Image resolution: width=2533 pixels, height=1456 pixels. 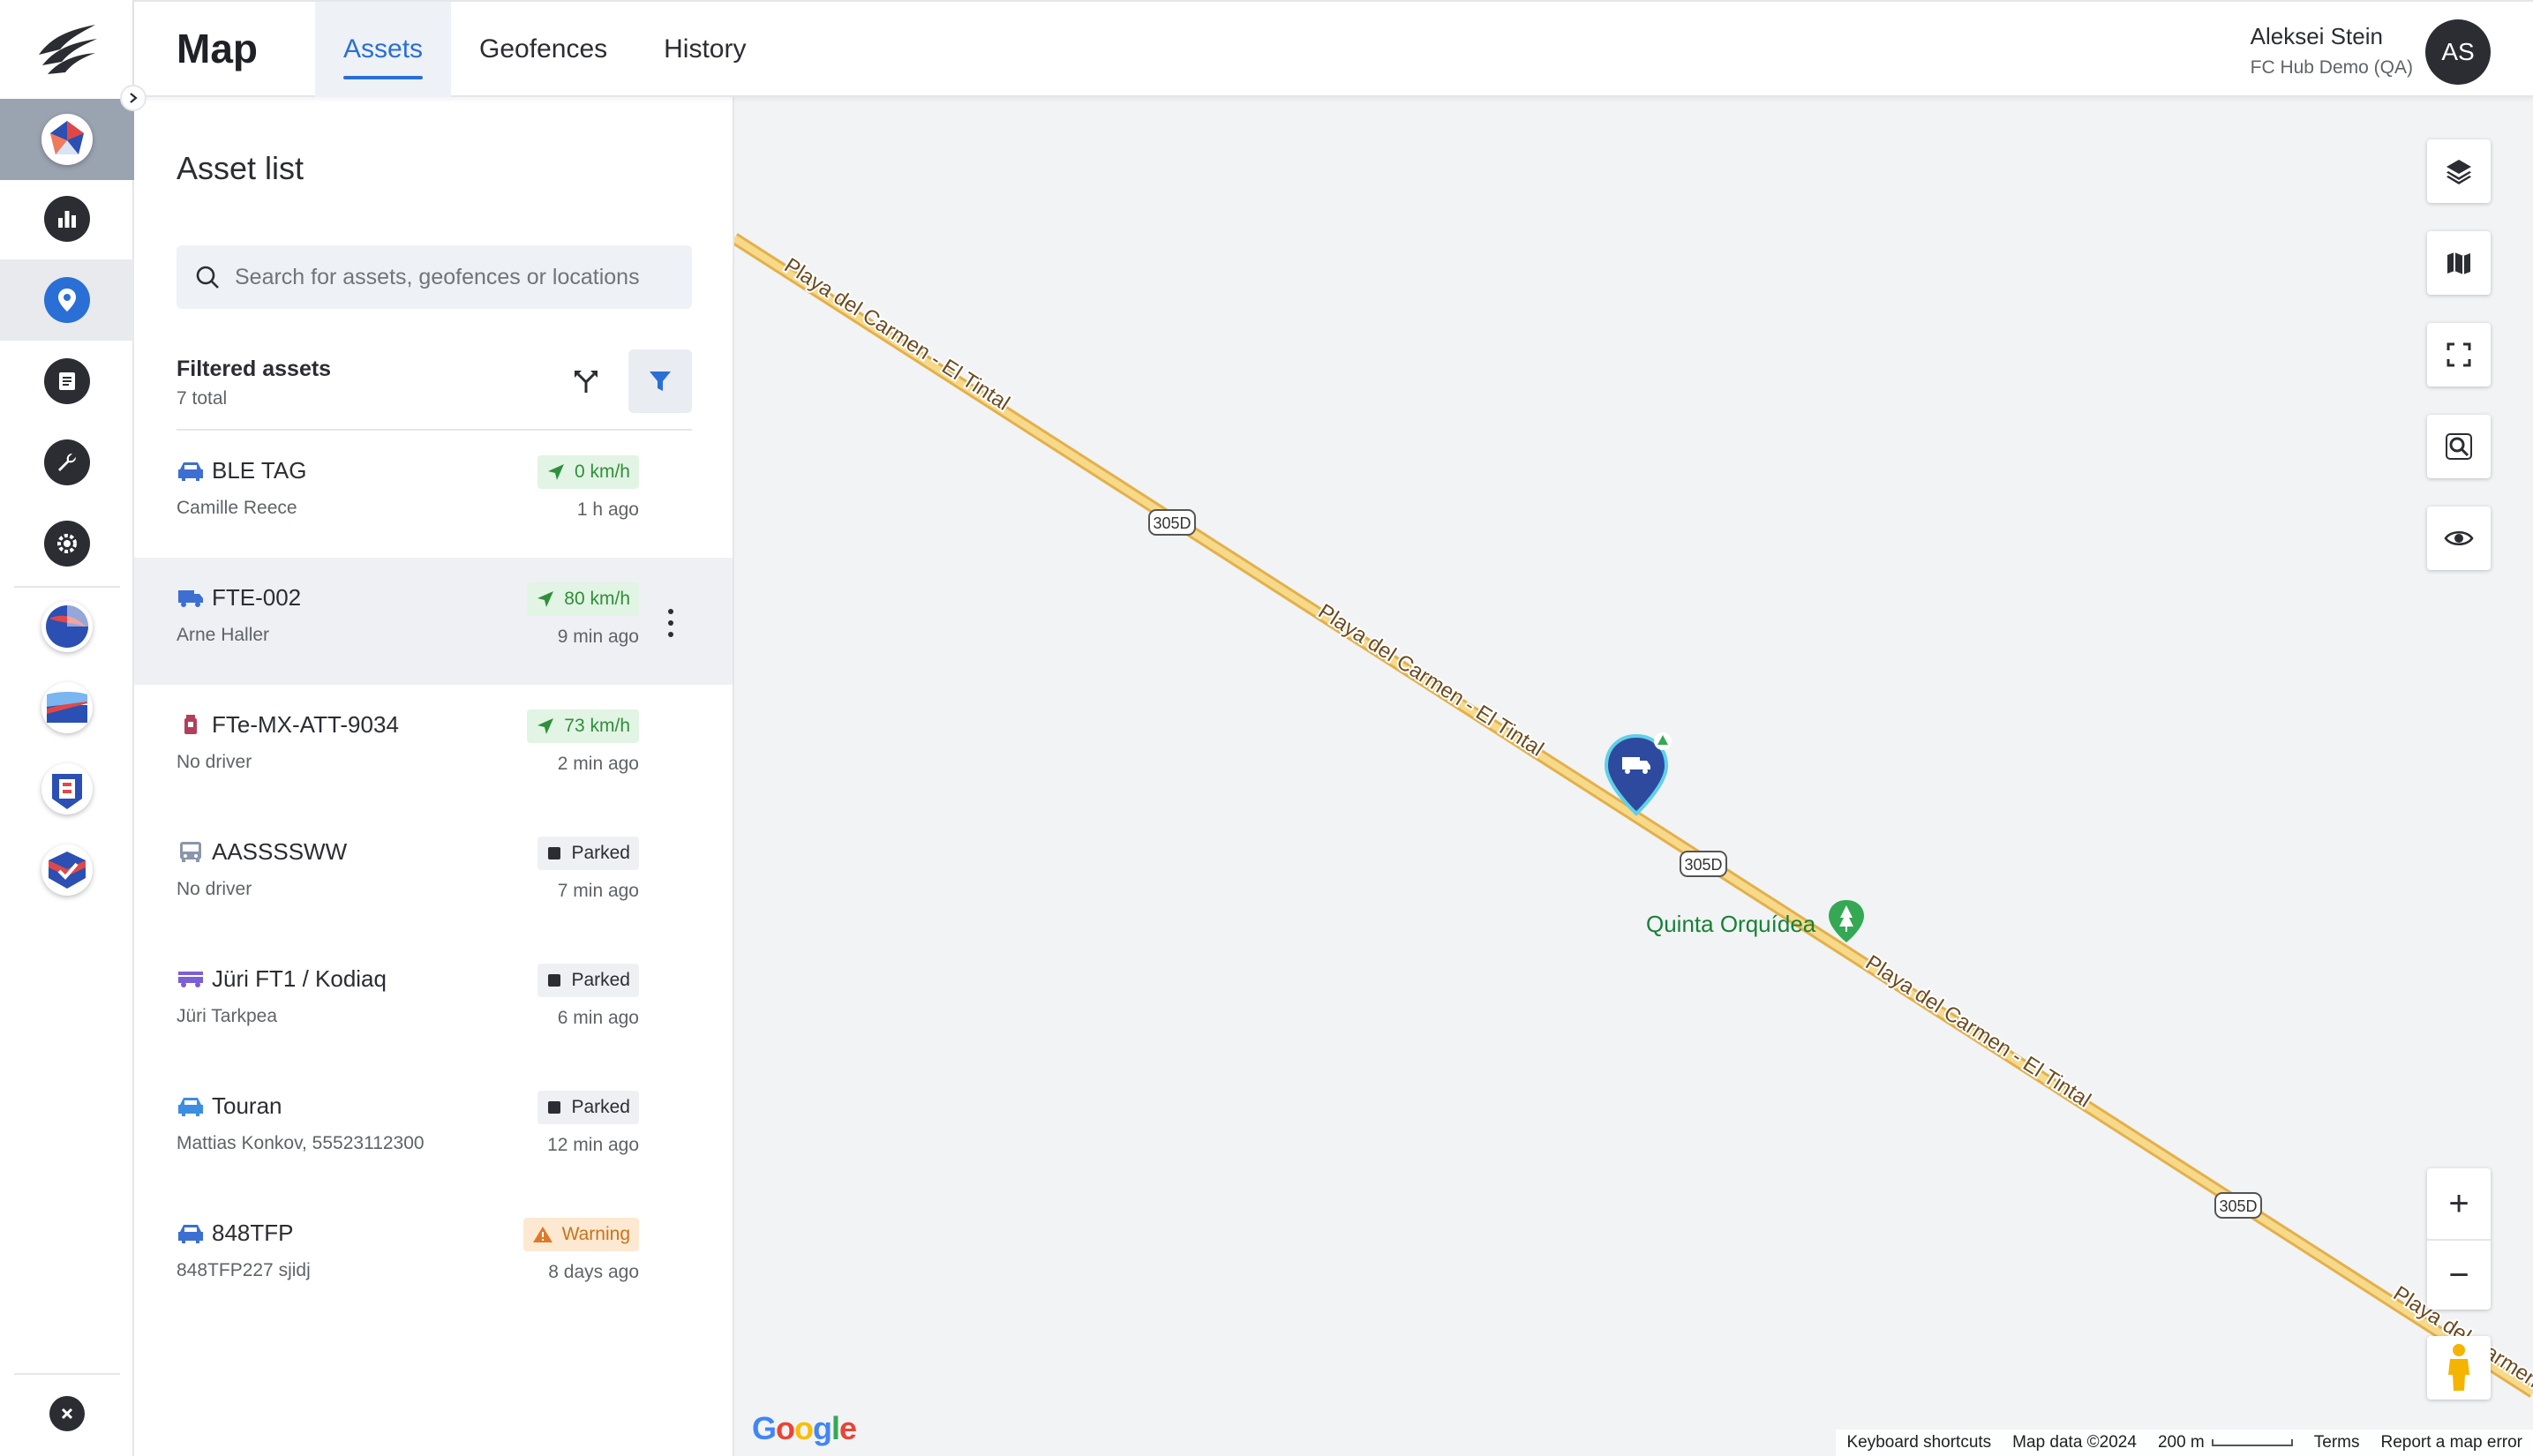 I want to click on tab-geofences: Geofences, so click(x=543, y=49).